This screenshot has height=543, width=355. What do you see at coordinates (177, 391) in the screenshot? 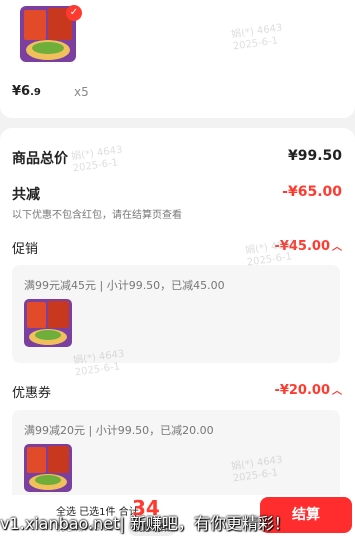
I see `coupon-row: 优惠券 -¥20.00 ︿` at bounding box center [177, 391].